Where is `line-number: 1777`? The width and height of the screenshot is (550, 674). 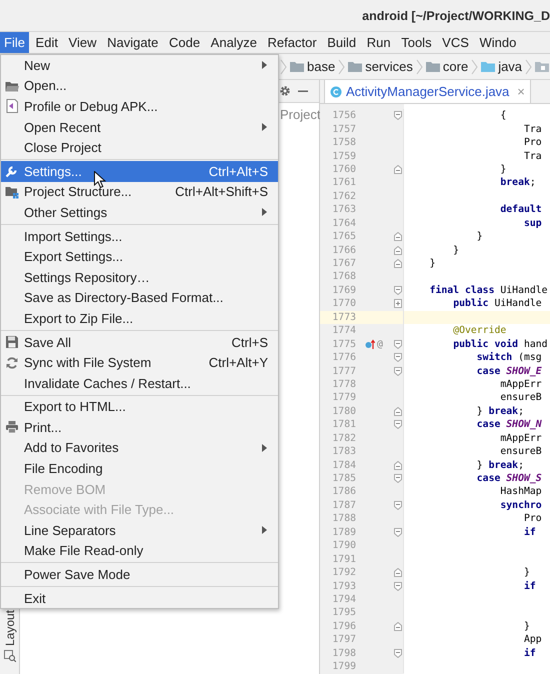
line-number: 1777 is located at coordinates (343, 371).